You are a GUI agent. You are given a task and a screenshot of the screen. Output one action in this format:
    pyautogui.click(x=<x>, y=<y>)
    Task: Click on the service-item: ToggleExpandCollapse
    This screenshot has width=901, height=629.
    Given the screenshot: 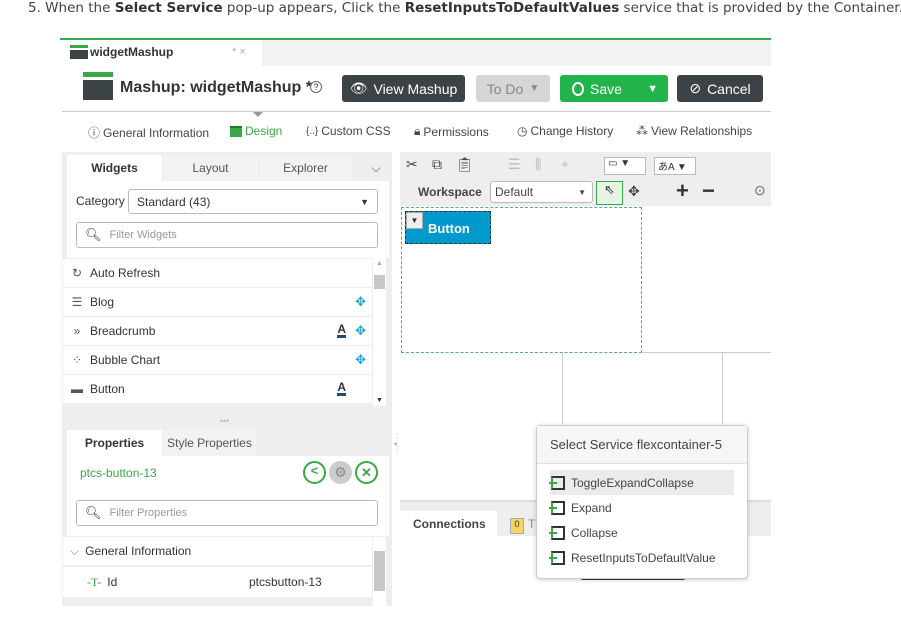 What is the action you would take?
    pyautogui.click(x=641, y=482)
    